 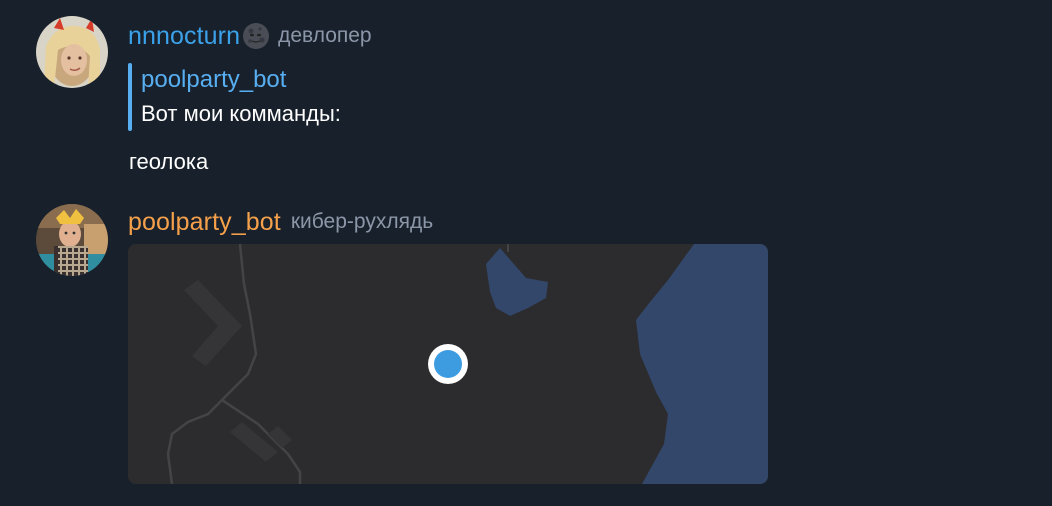 I want to click on message-header: poolparty_bot кибер-рухлядь, so click(x=280, y=222).